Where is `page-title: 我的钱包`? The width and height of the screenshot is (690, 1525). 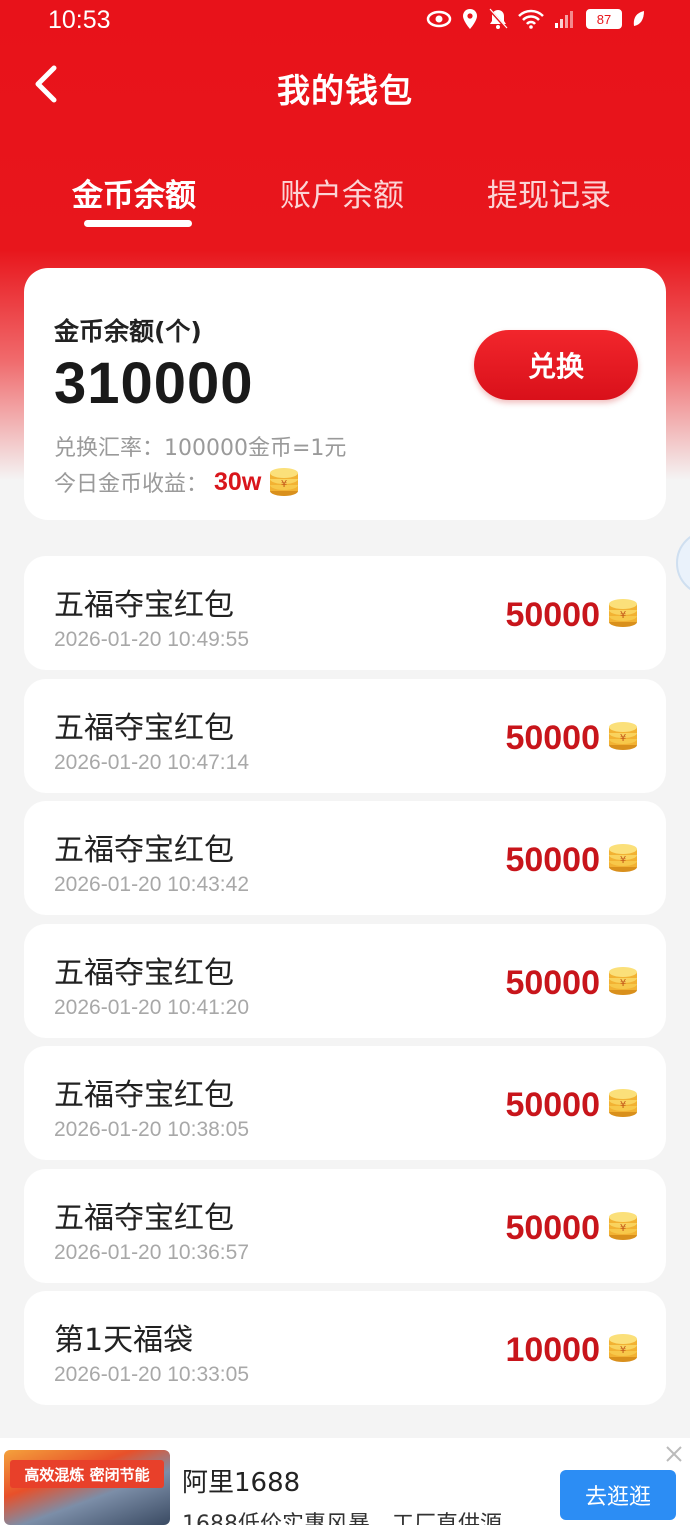
page-title: 我的钱包 is located at coordinates (345, 90).